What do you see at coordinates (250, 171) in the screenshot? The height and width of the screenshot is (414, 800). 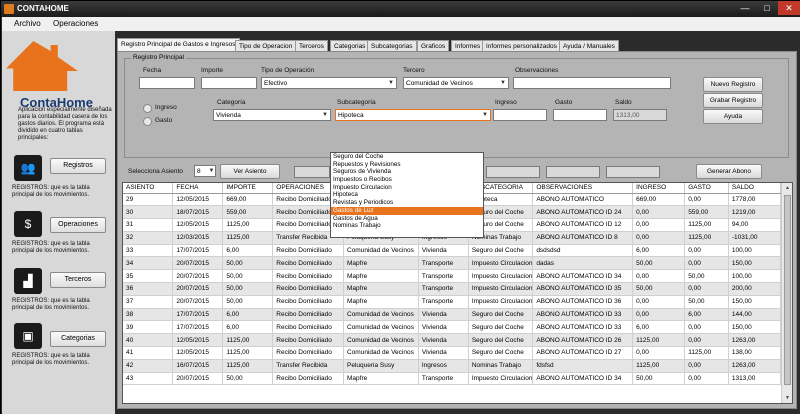 I see `ver-asiento-button: Ver Asiento` at bounding box center [250, 171].